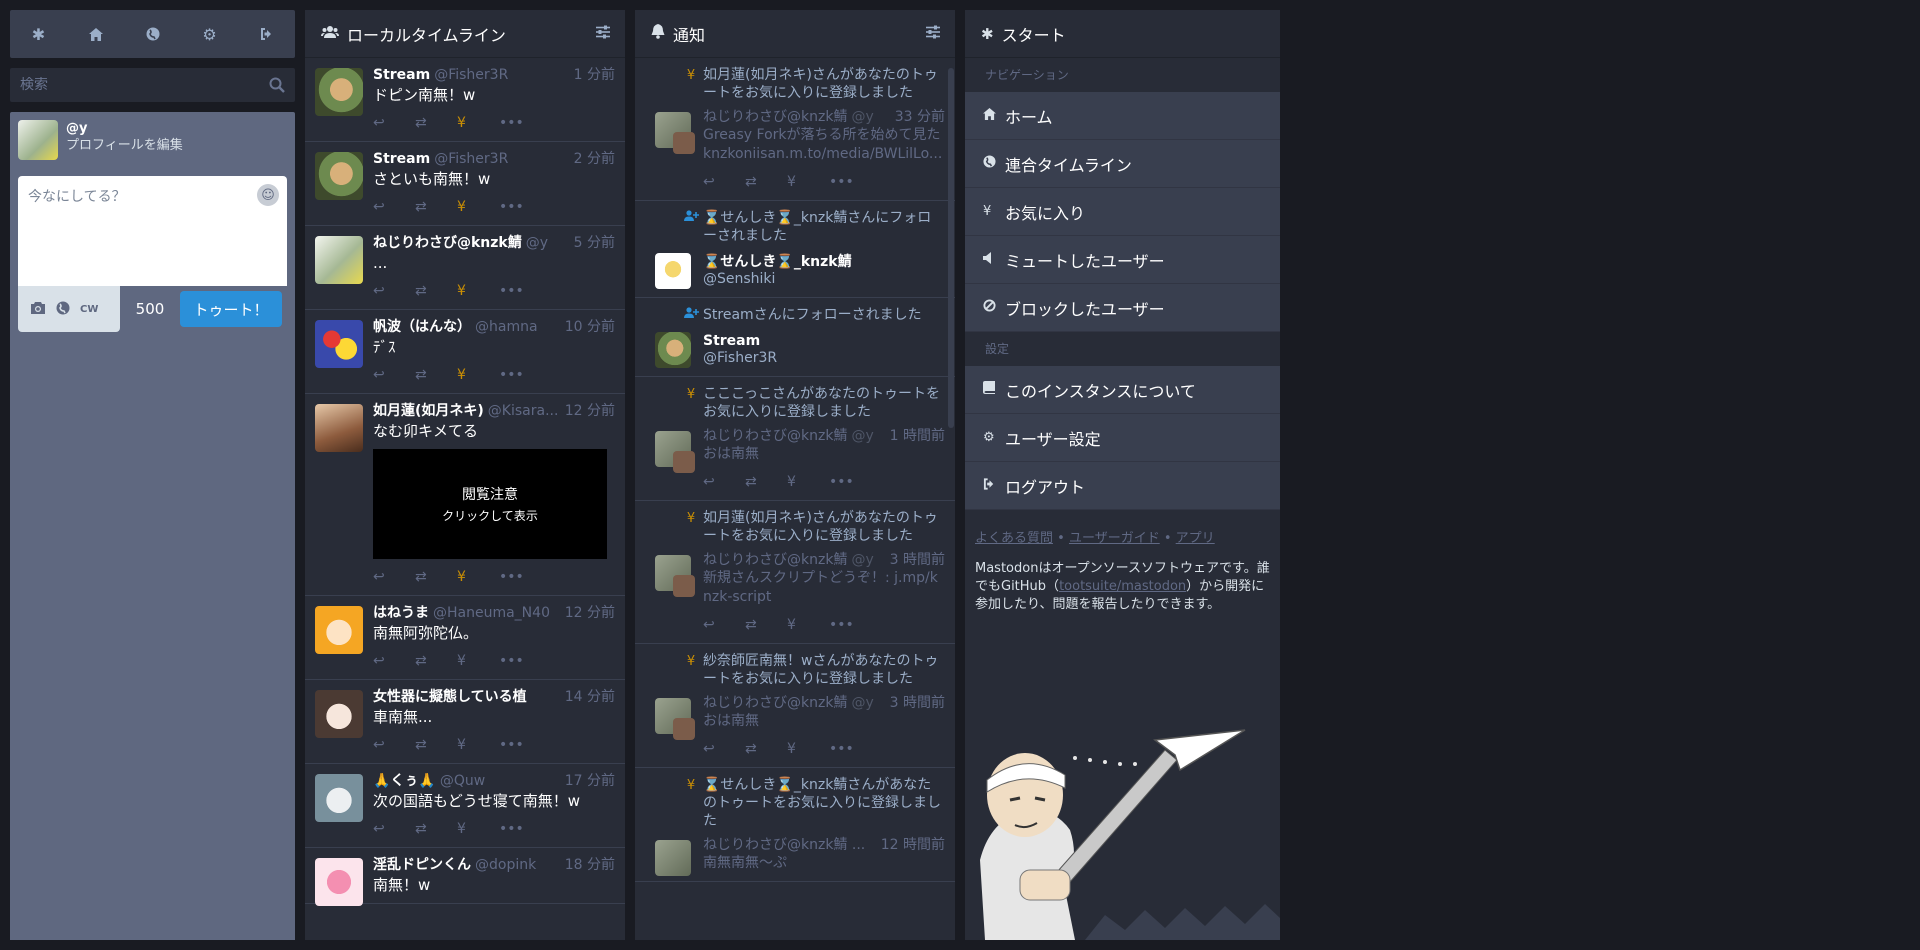 This screenshot has width=1920, height=950. Describe the element at coordinates (1122, 390) in the screenshot. I see `nav-about-instance: このインスタンスについて` at that location.